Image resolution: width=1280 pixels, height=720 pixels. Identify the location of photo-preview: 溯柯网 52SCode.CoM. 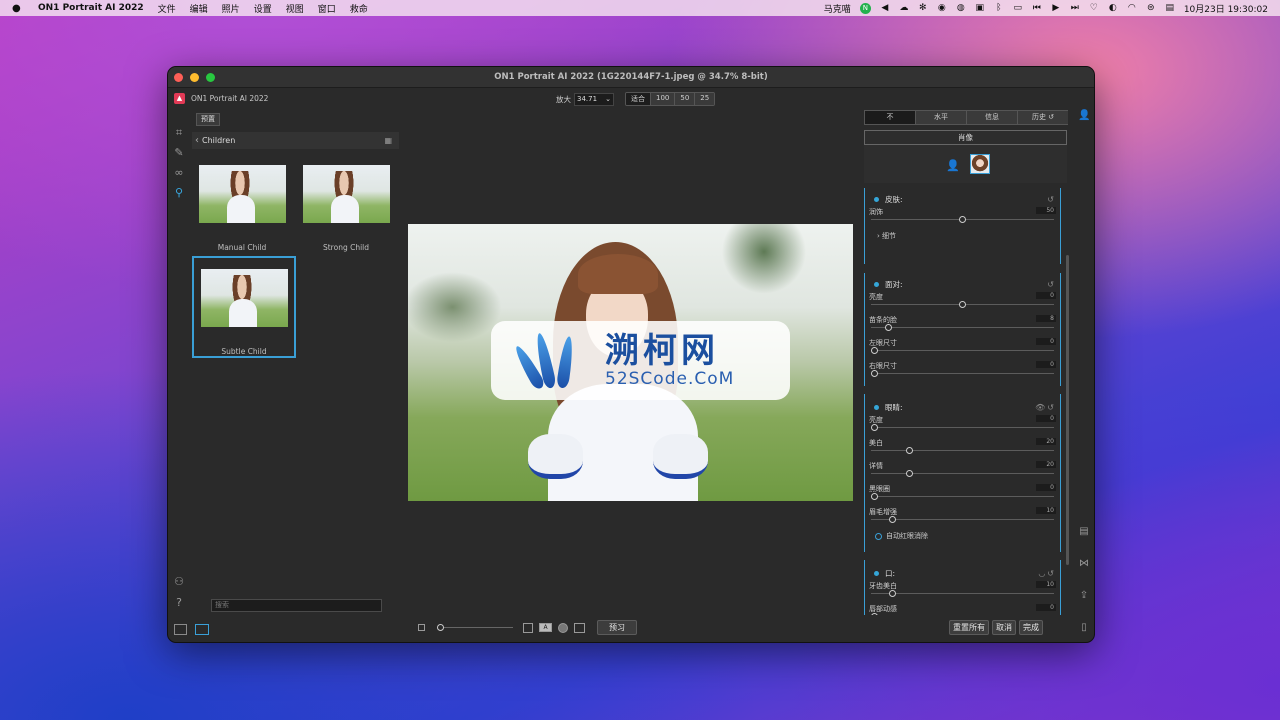
(630, 362).